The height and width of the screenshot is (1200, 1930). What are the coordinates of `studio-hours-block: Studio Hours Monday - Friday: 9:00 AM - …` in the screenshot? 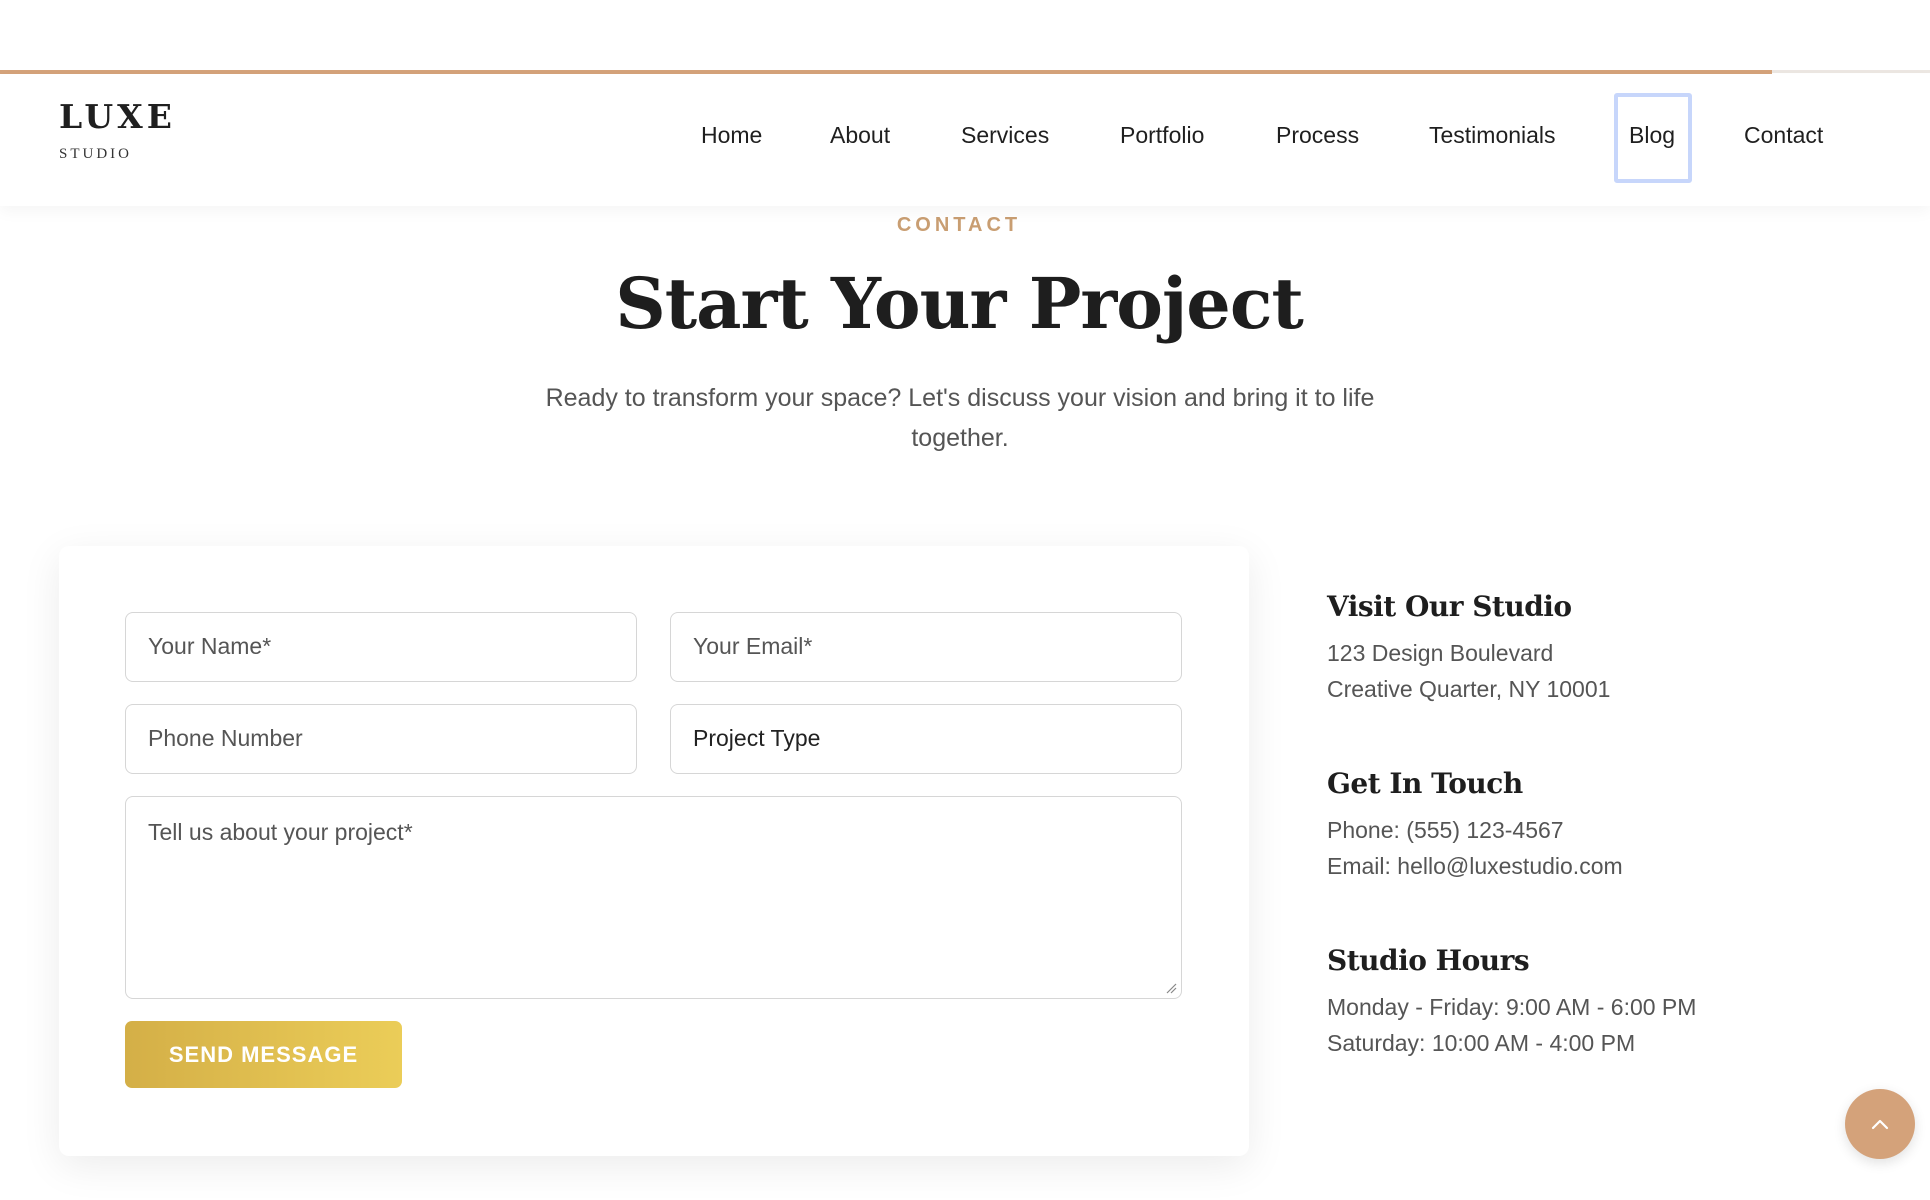 It's located at (1511, 1002).